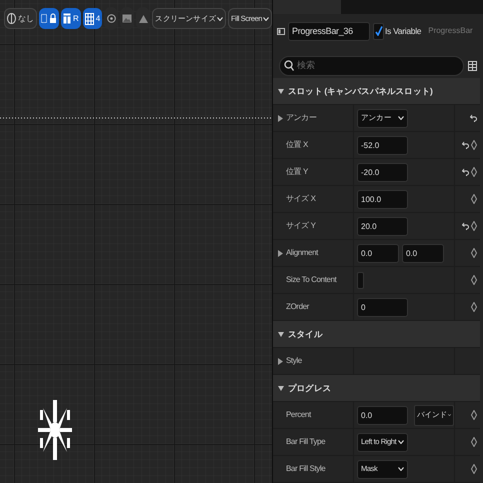  What do you see at coordinates (376, 91) in the screenshot?
I see `section-header: スロット (キャンバスパネルスロット)` at bounding box center [376, 91].